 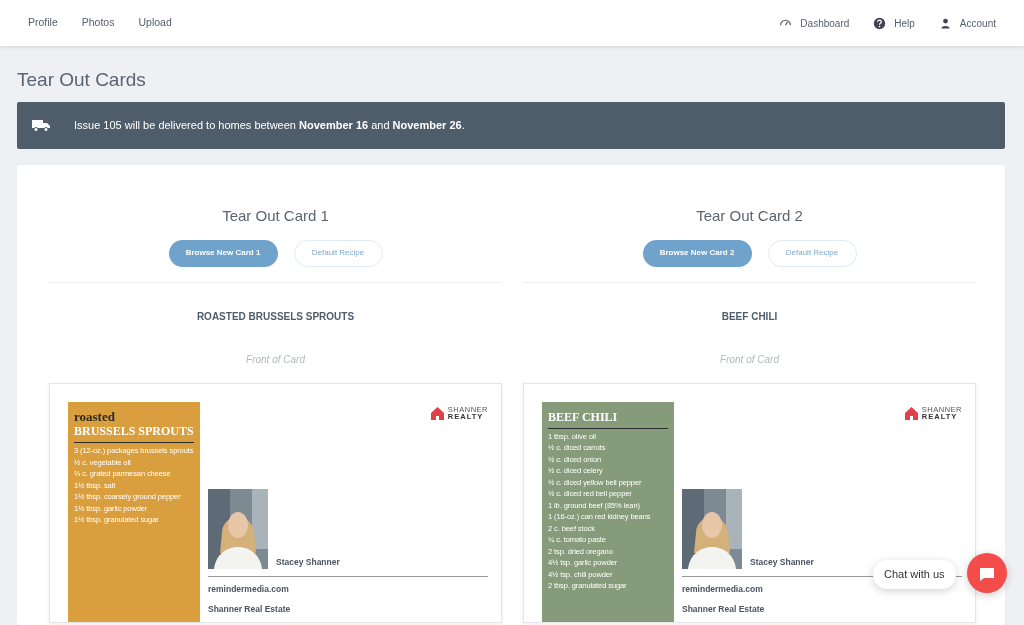 What do you see at coordinates (43, 23) in the screenshot?
I see `nav-link: Profile` at bounding box center [43, 23].